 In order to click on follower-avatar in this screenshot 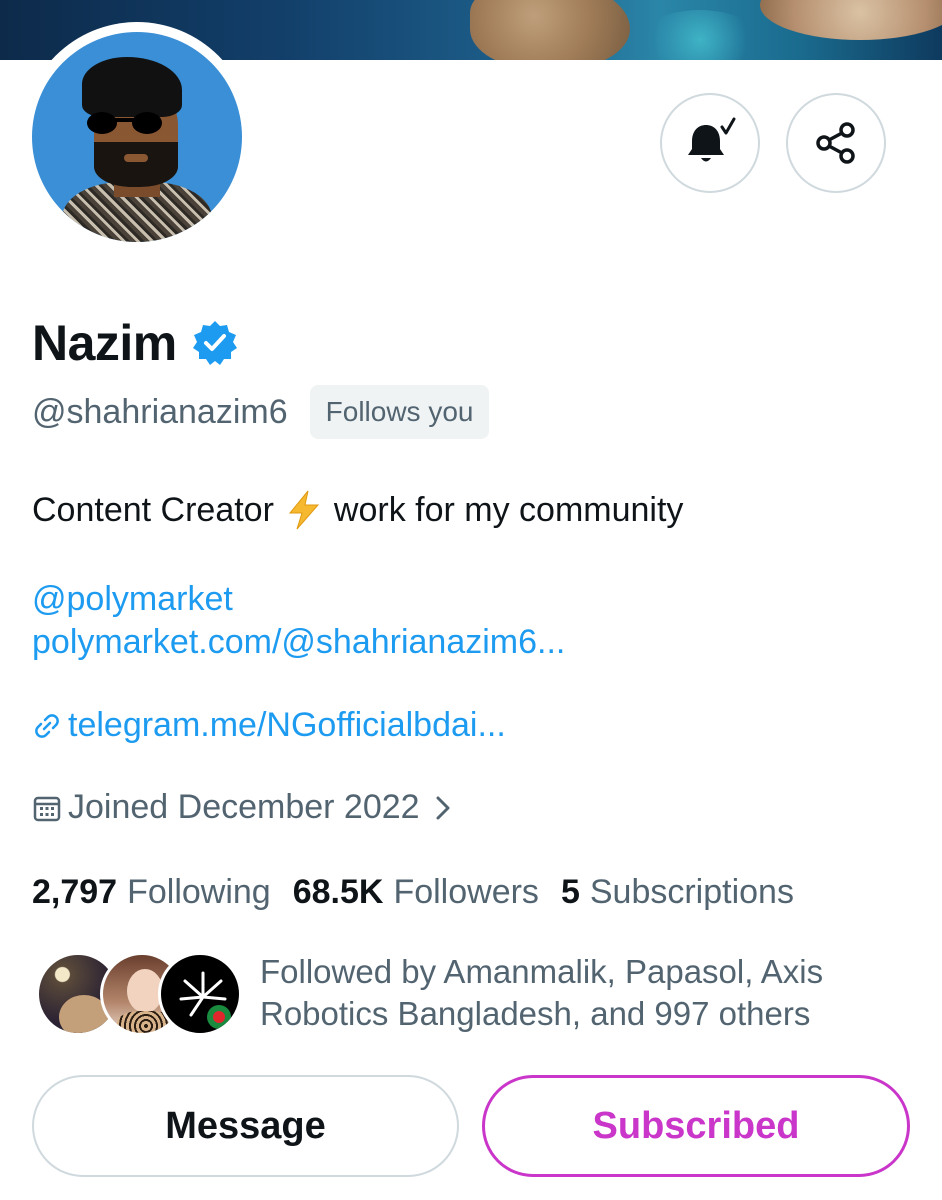, I will do `click(200, 994)`.